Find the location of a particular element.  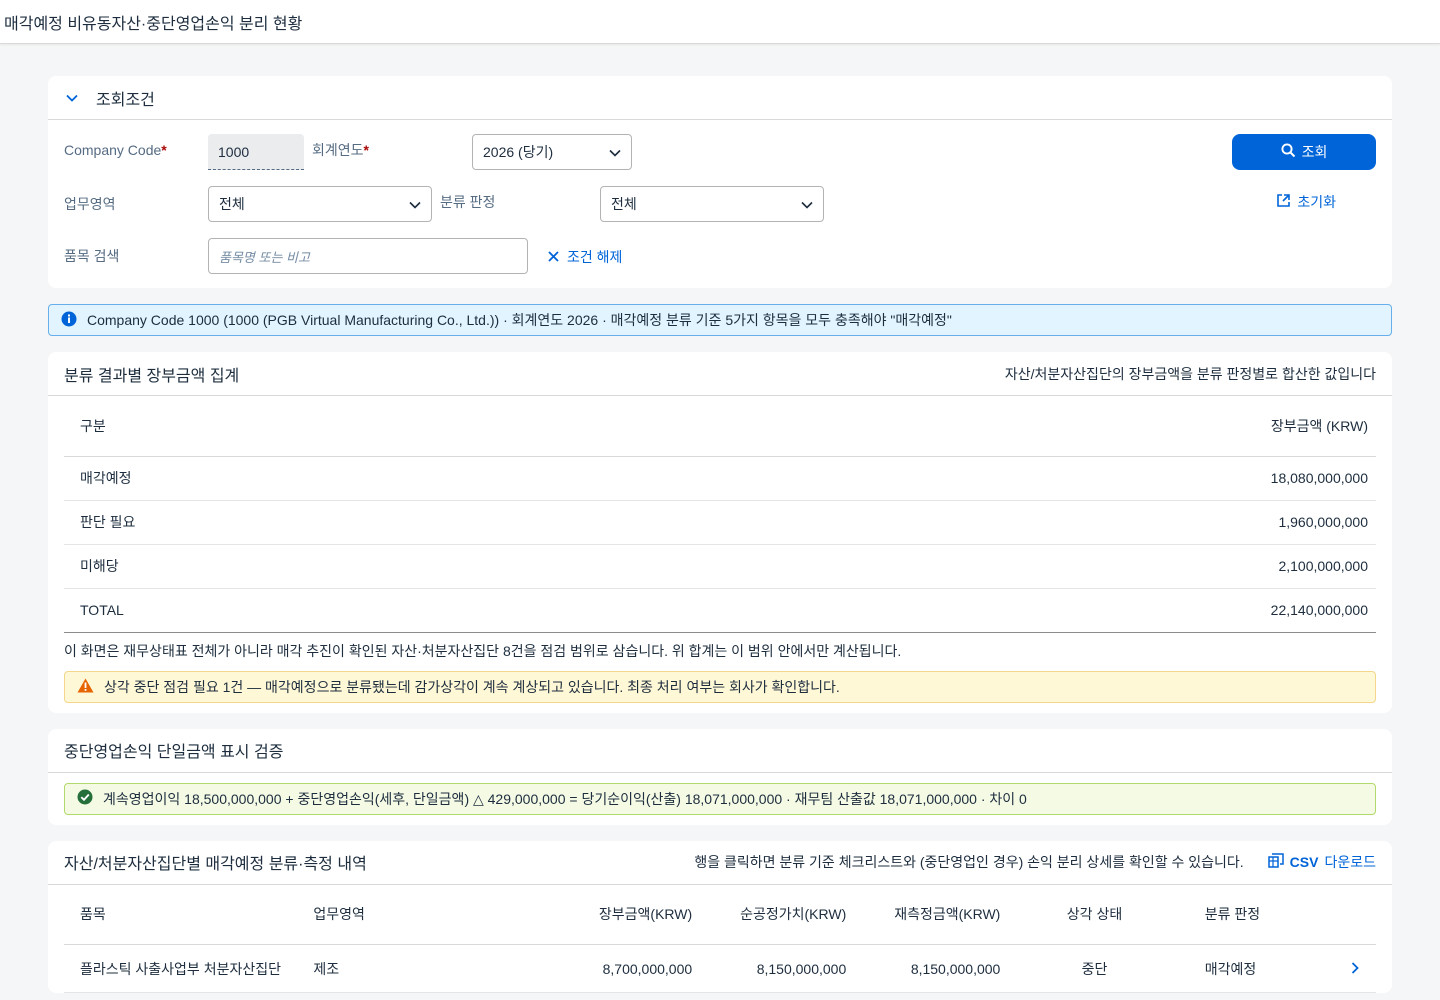

fiscal-year-label: 회계연도* is located at coordinates (340, 150).